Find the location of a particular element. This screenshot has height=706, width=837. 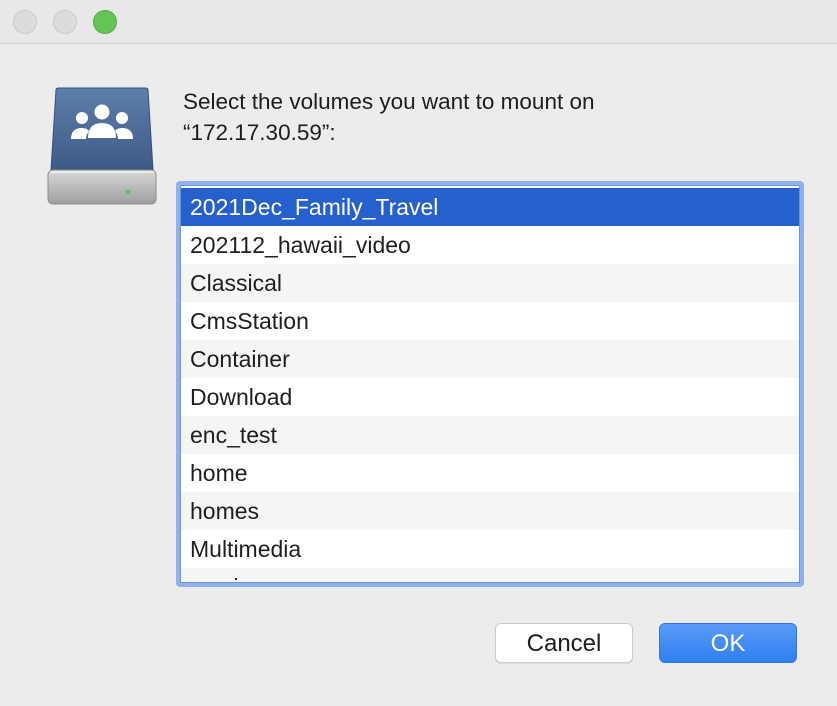

volume-item: home is located at coordinates (490, 473).